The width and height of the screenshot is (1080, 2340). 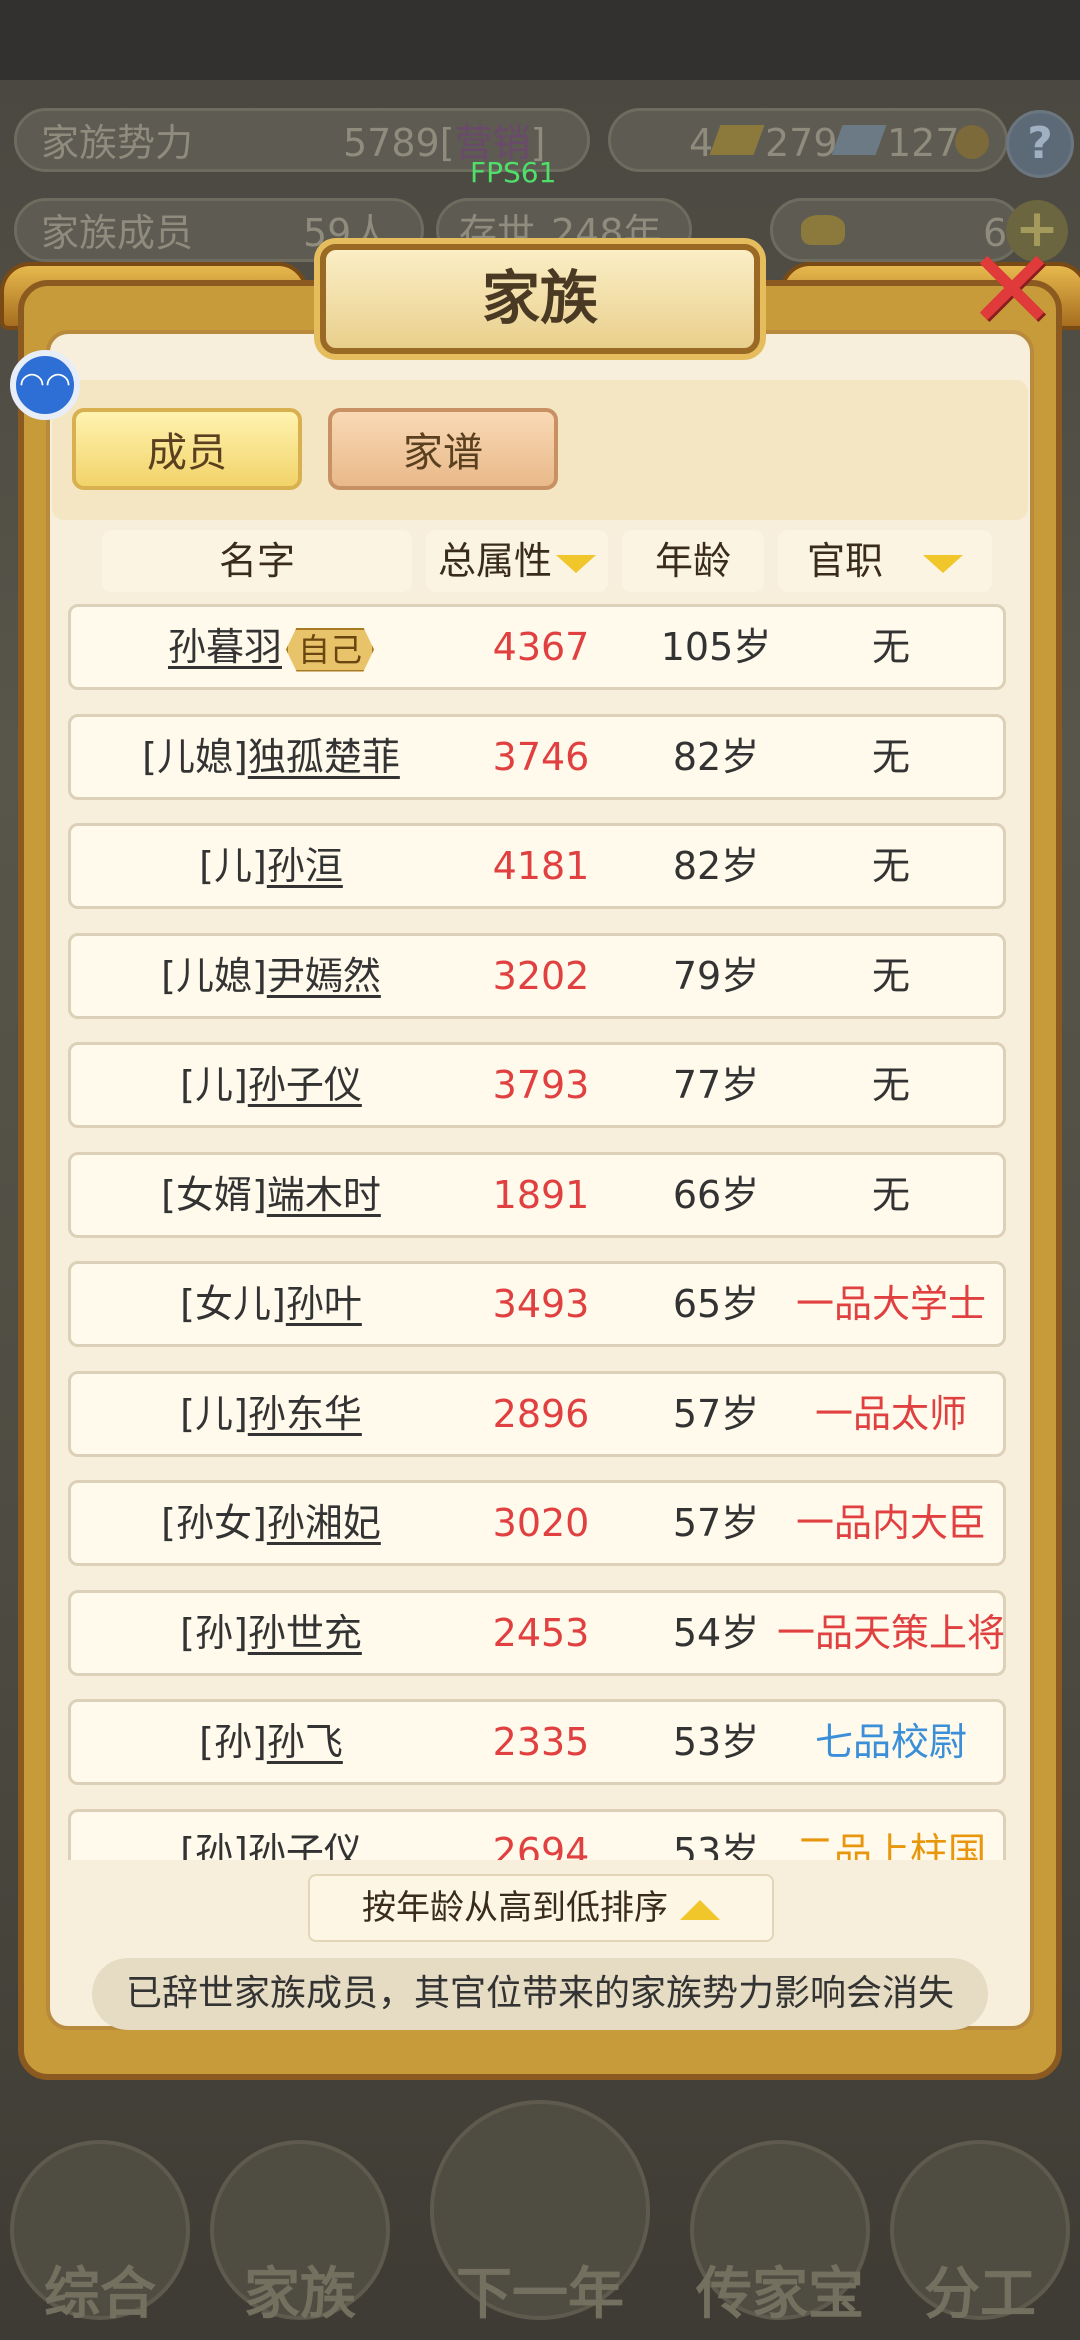 I want to click on member-row: [儿媳]独孤楚菲 3746 82岁无, so click(x=537, y=756).